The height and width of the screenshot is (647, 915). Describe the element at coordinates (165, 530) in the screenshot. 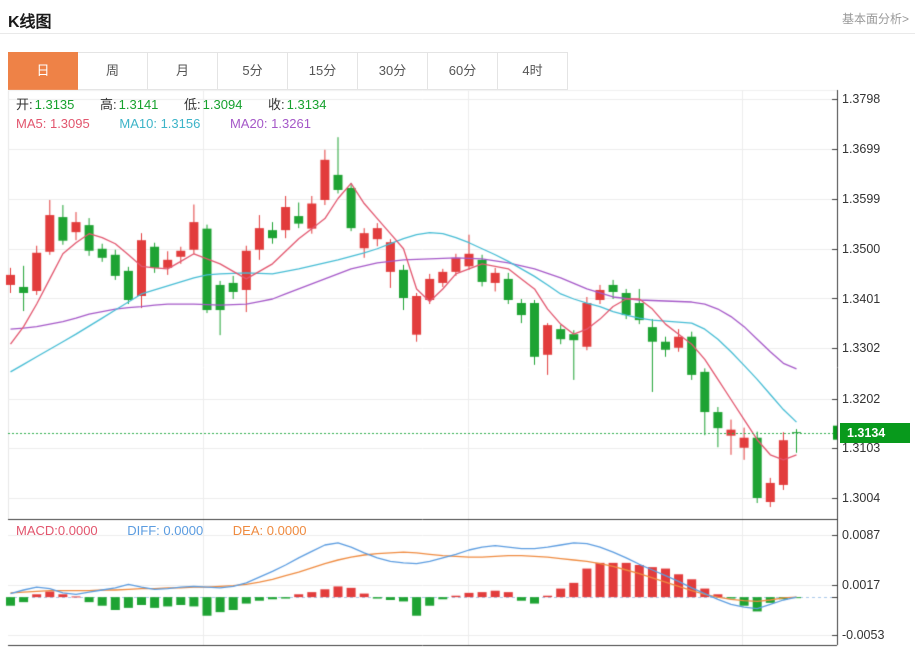

I see `diff-value-legend: DIFF: 0.0000` at that location.